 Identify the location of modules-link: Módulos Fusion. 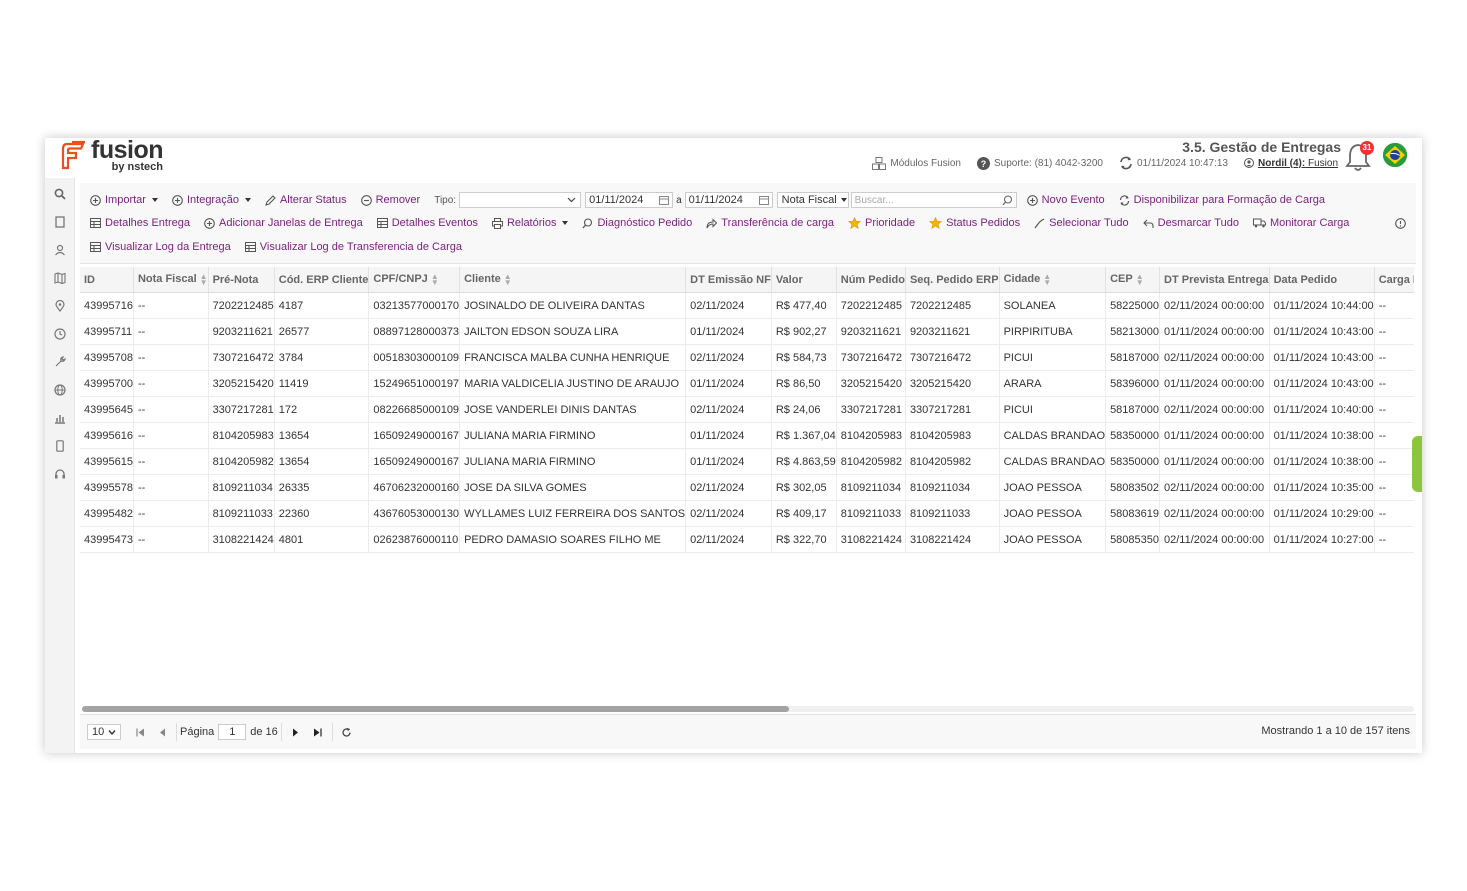
(916, 163).